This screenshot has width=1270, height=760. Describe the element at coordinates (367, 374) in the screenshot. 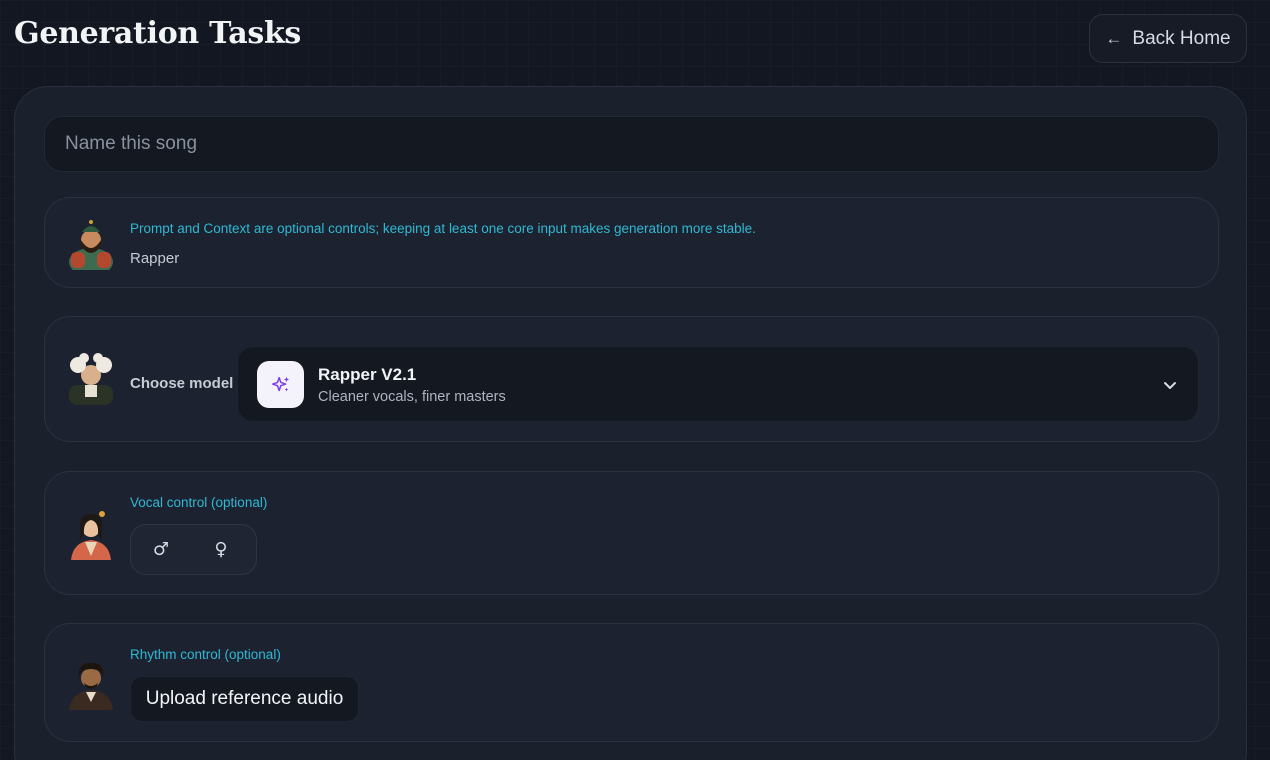

I see `model-name: Rapper V2.1` at that location.